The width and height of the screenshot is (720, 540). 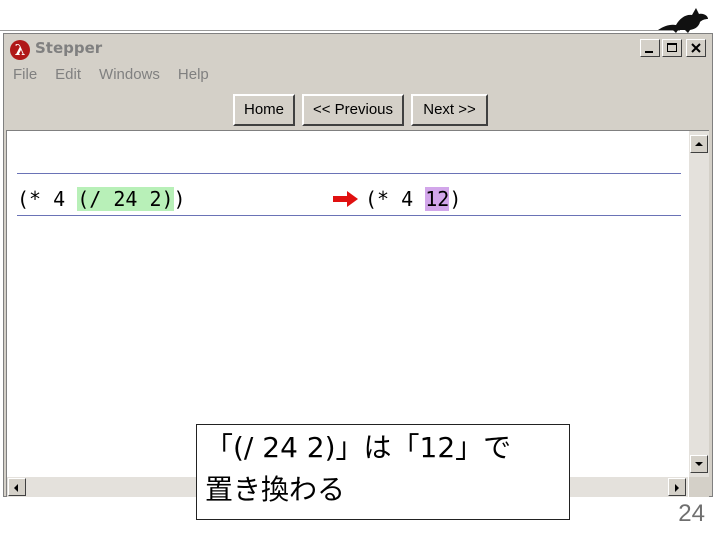 I want to click on callout-box: 「(/ 24 2)」は「12」で 置き換わる, so click(x=383, y=472).